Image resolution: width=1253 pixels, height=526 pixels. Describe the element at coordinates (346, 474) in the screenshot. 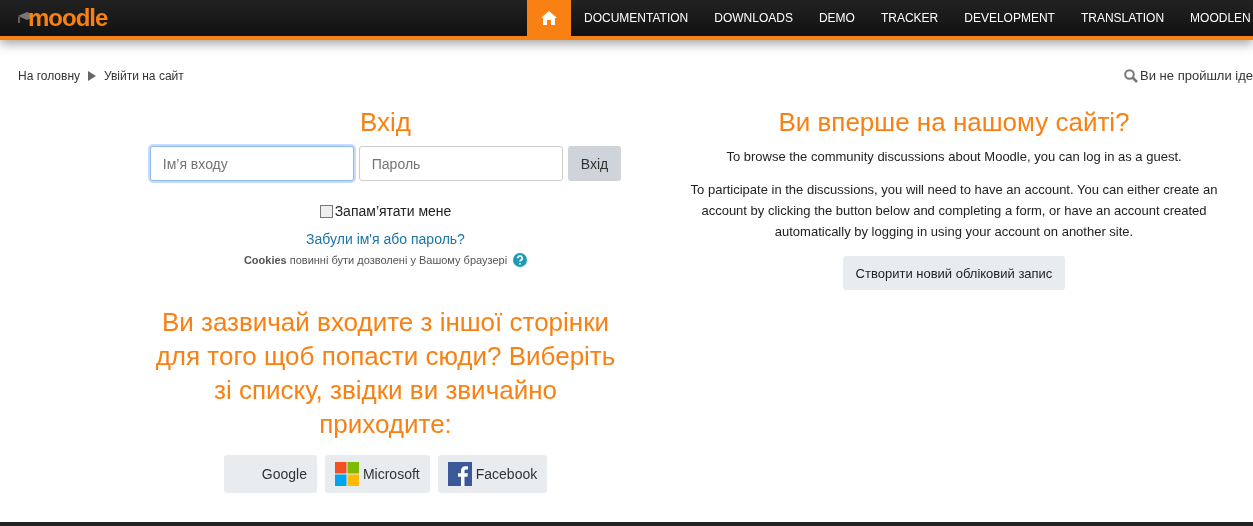

I see `microsoft-logo-icon` at that location.